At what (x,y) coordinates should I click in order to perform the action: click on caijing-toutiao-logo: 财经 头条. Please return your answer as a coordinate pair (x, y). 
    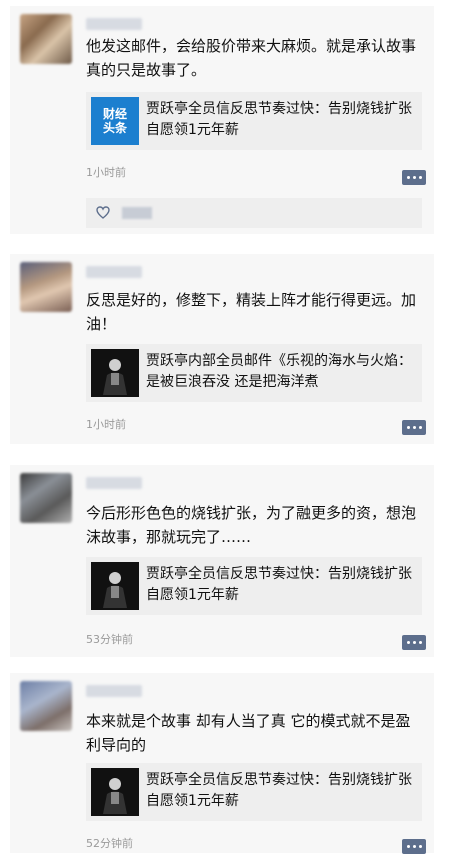
    Looking at the image, I should click on (115, 121).